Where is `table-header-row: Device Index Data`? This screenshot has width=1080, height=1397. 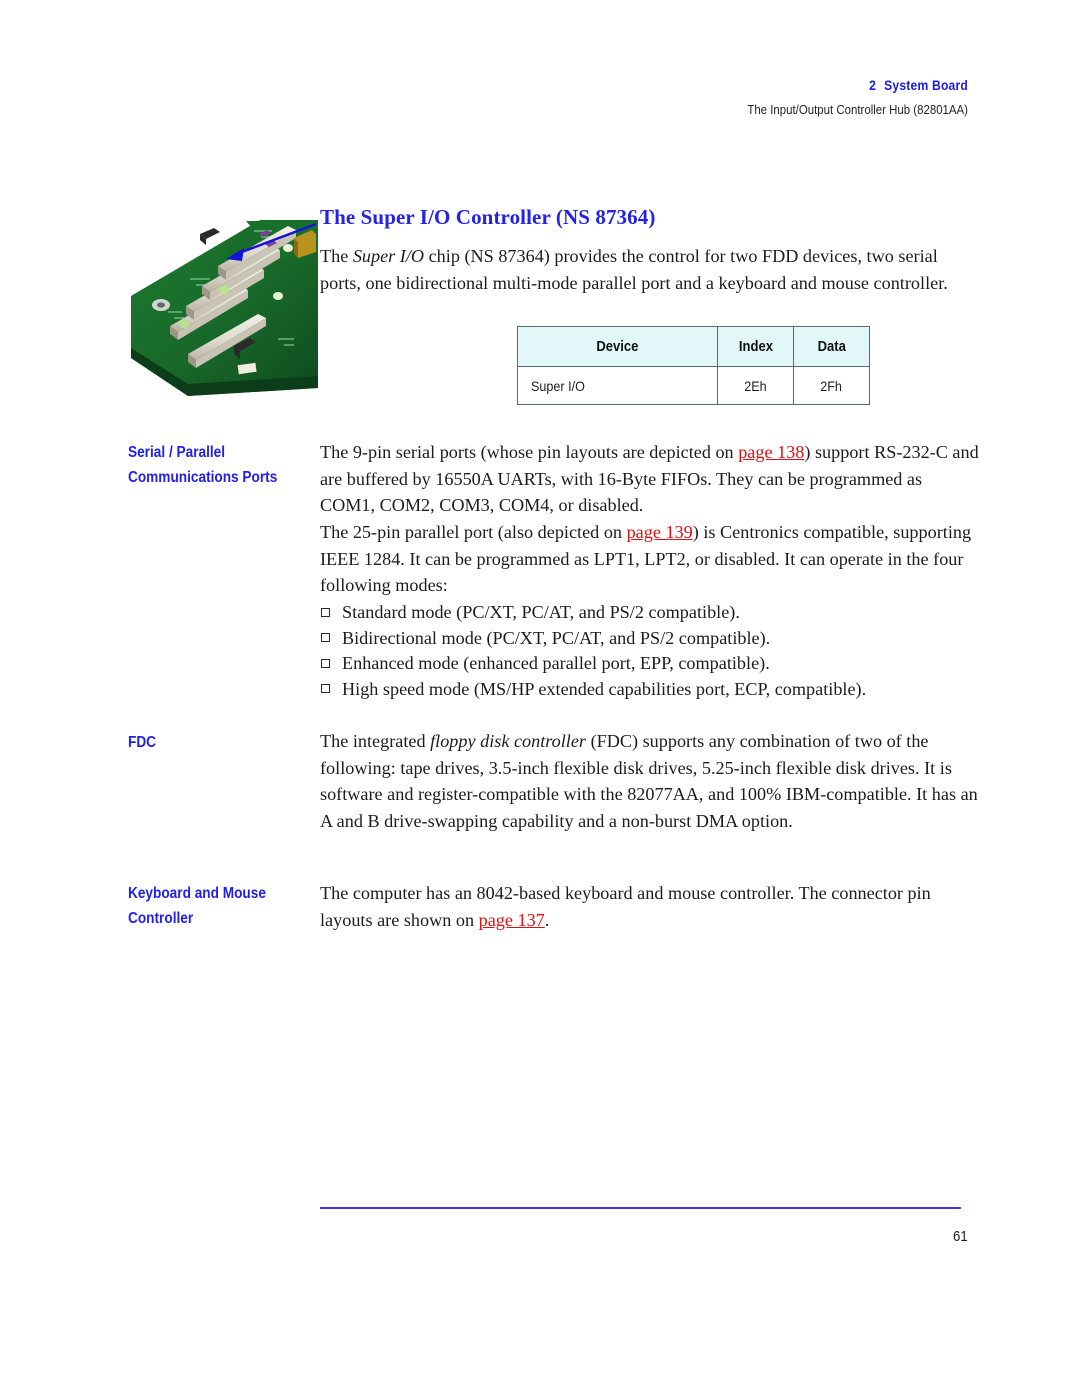 table-header-row: Device Index Data is located at coordinates (693, 346).